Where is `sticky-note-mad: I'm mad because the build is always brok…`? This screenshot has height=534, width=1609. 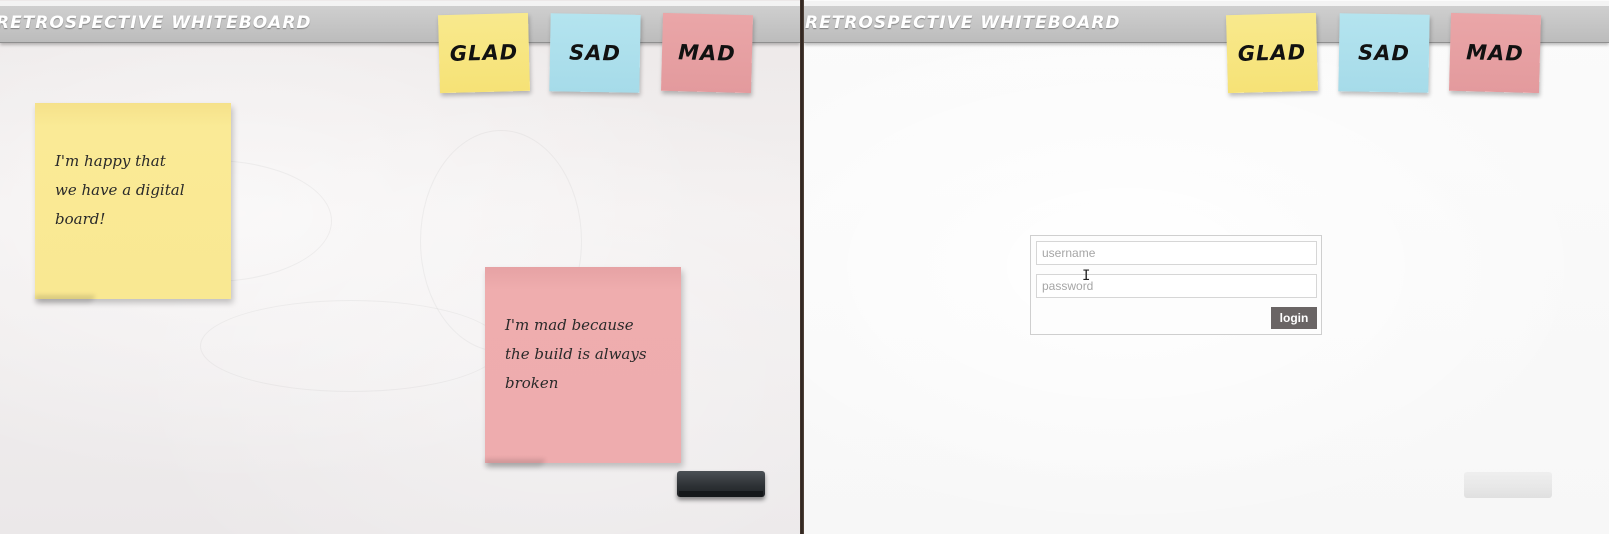
sticky-note-mad: I'm mad because the build is always brok… is located at coordinates (583, 367).